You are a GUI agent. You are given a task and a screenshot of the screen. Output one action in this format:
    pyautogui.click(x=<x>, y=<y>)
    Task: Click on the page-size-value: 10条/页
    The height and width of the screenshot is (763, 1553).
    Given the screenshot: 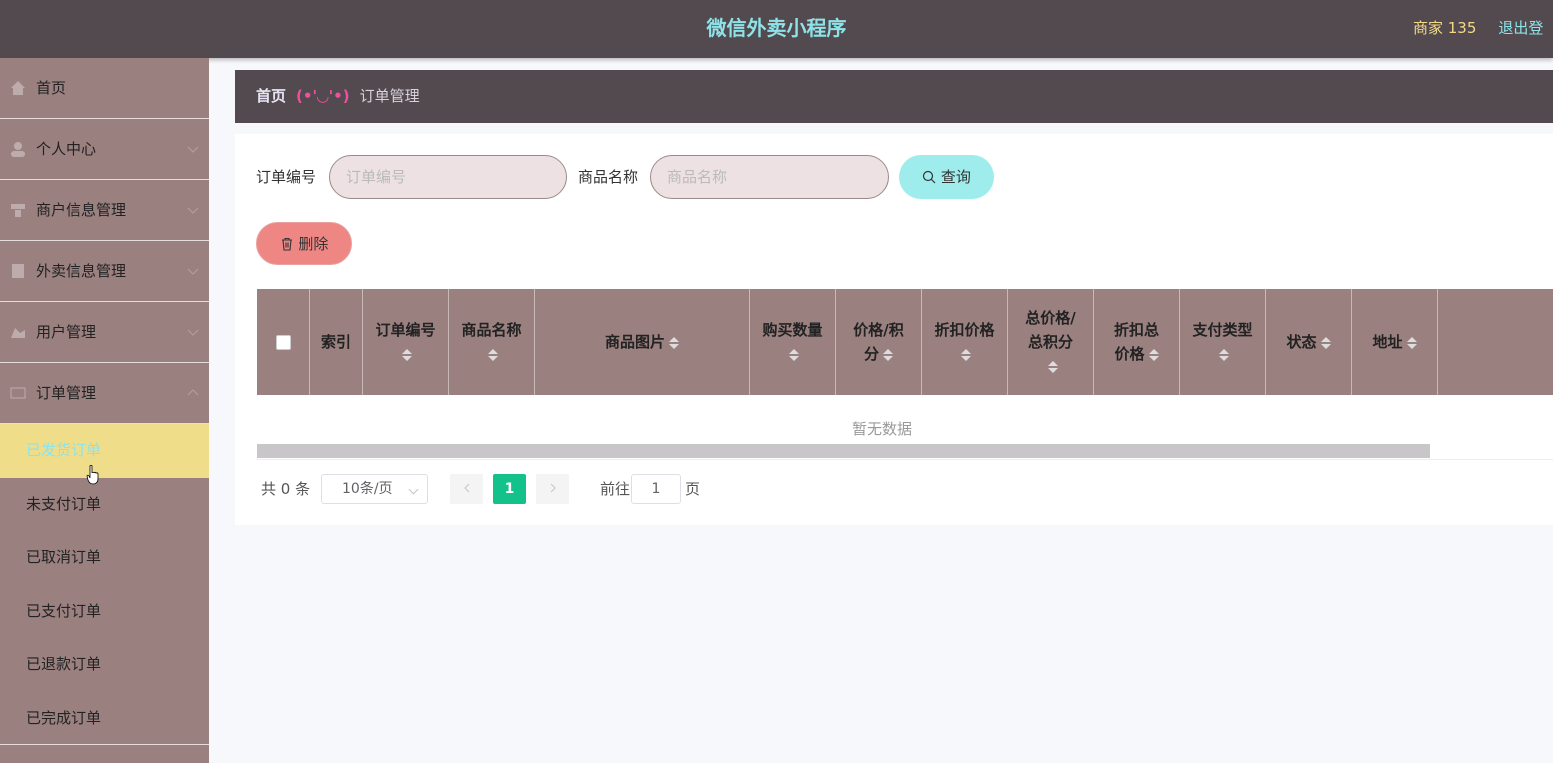 What is the action you would take?
    pyautogui.click(x=367, y=489)
    